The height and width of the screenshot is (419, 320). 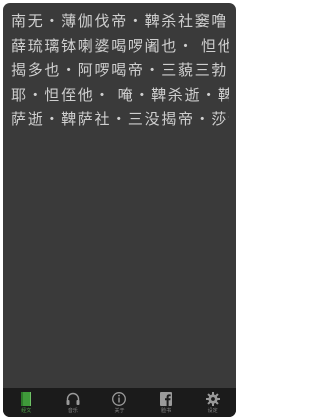 I want to click on mantra-line: 揭多也・阿啰喝帝・三藐三勃陀, so click(x=120, y=70).